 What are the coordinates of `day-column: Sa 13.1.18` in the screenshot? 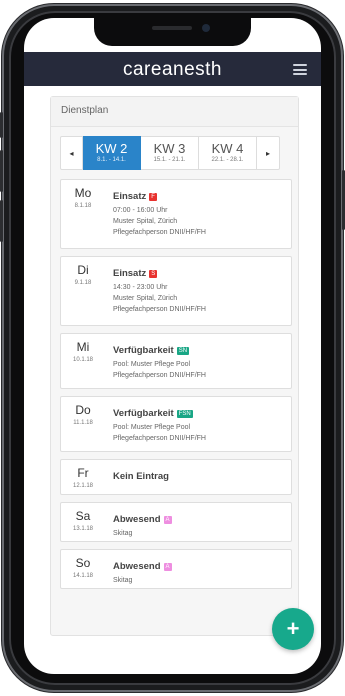 It's located at (83, 517).